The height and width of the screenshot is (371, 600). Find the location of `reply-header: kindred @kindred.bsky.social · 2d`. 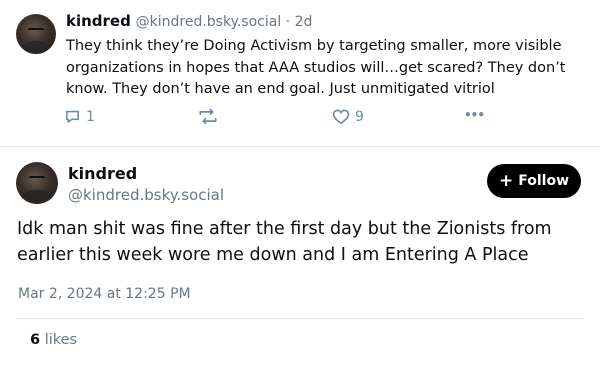

reply-header: kindred @kindred.bsky.social · 2d is located at coordinates (189, 21).